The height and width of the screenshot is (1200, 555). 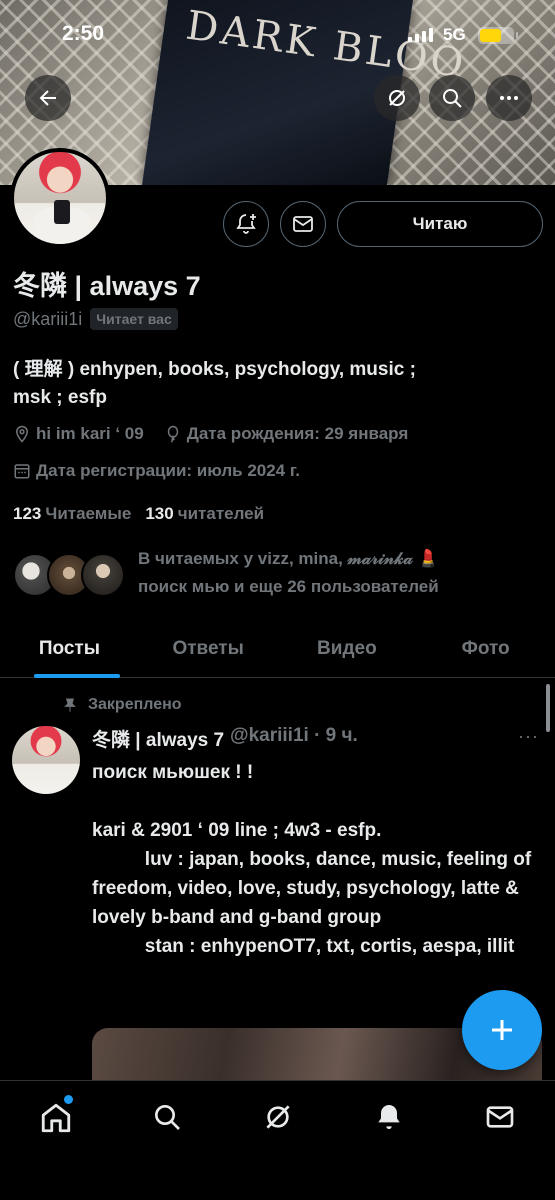 I want to click on pinned-indicator: Закреплено, so click(x=122, y=705).